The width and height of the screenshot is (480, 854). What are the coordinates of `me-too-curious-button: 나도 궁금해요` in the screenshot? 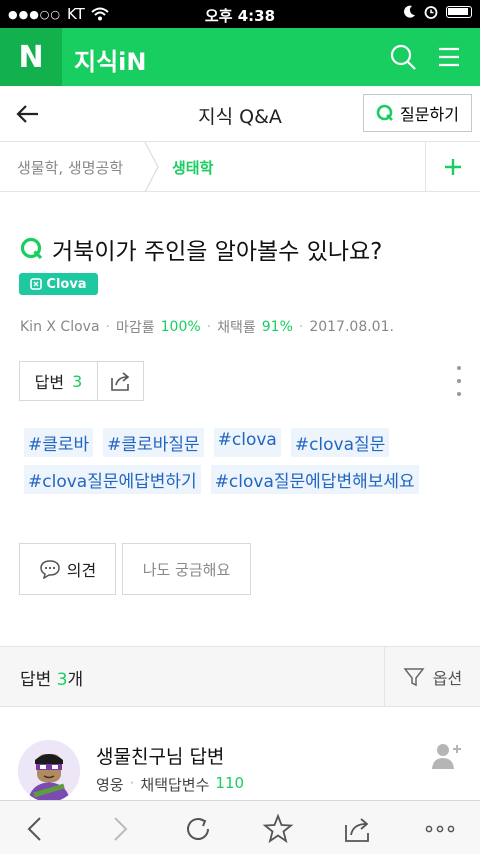 It's located at (186, 569).